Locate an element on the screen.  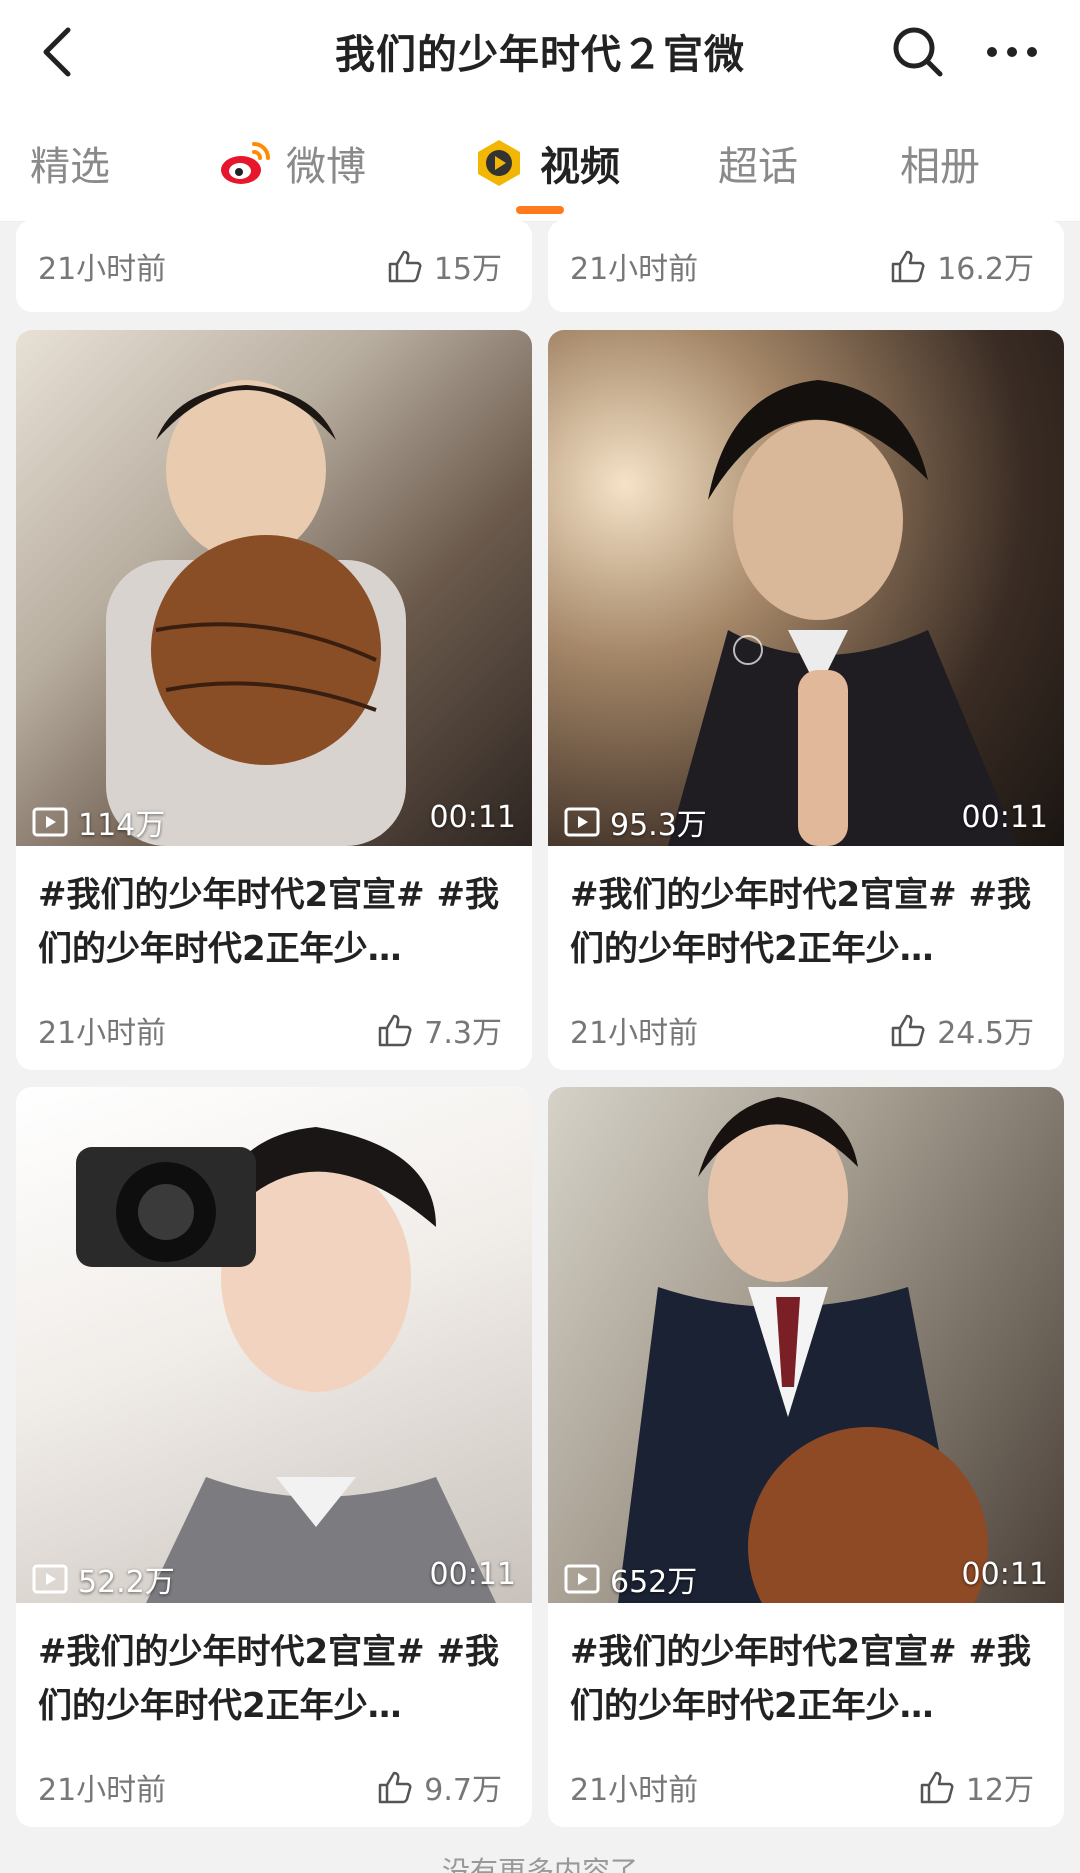
like-button: 16.2万 is located at coordinates (961, 266).